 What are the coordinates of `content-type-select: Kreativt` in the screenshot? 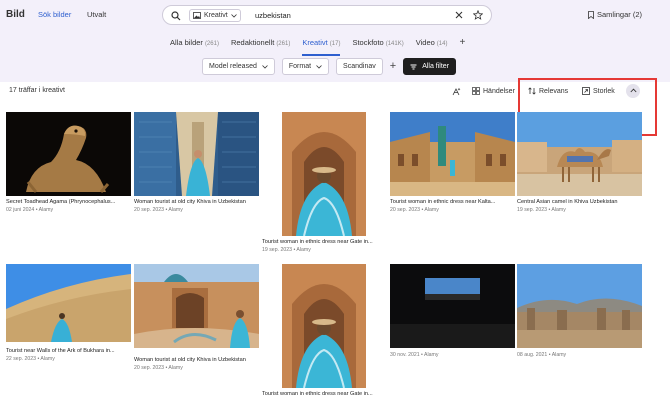 It's located at (215, 15).